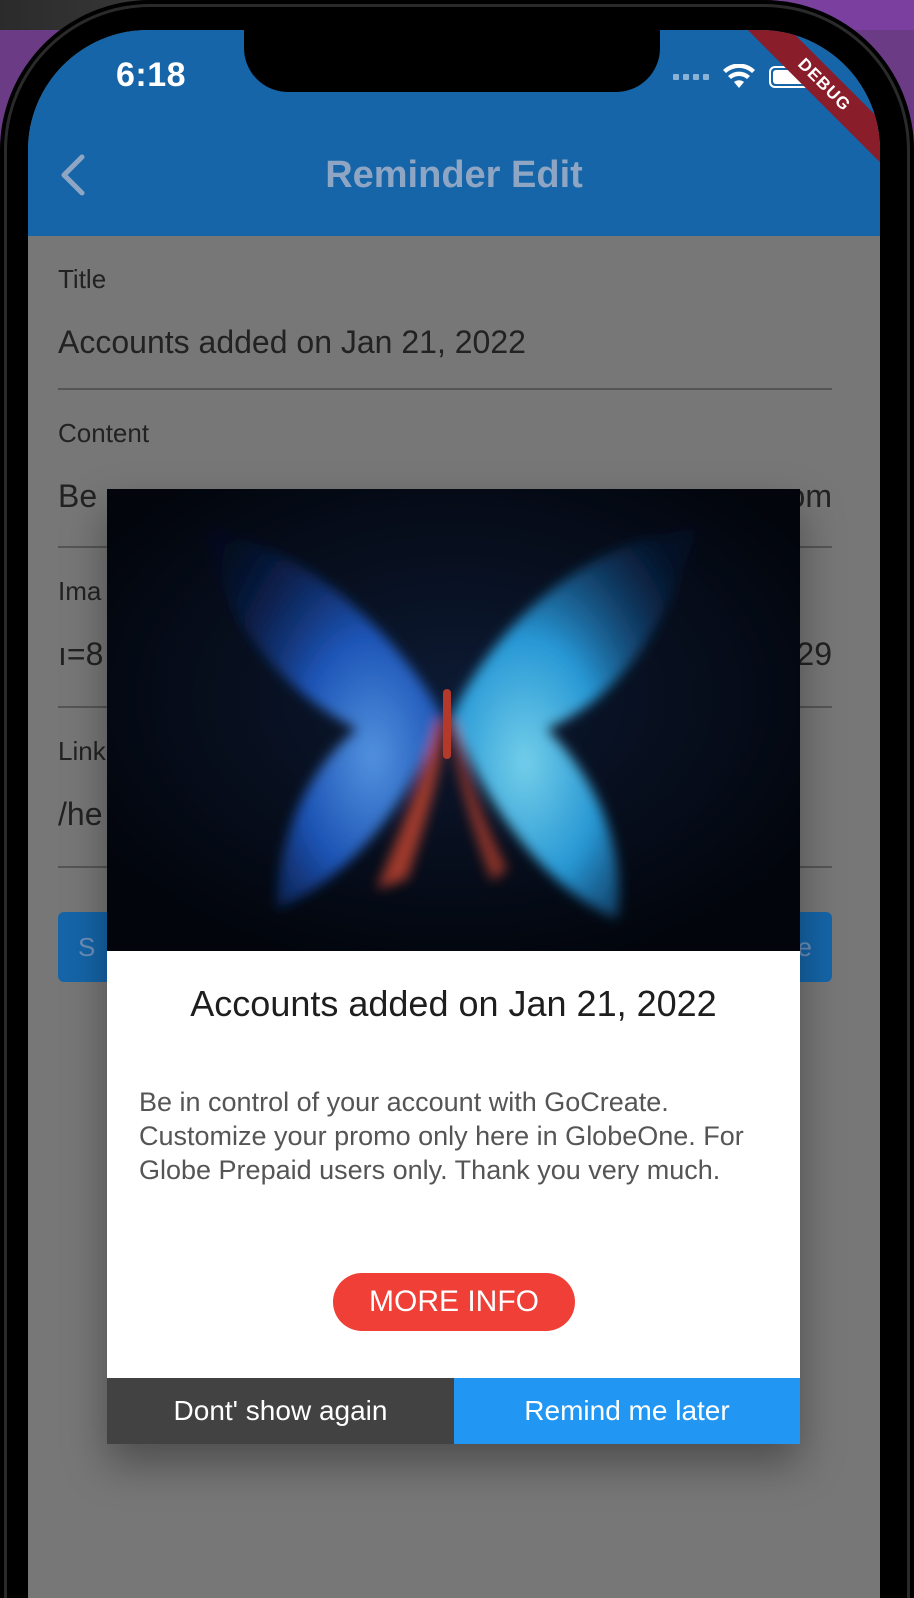 The width and height of the screenshot is (914, 1598). Describe the element at coordinates (454, 133) in the screenshot. I see `app-bar: 6:18 DEBUG Reminder Edit` at that location.